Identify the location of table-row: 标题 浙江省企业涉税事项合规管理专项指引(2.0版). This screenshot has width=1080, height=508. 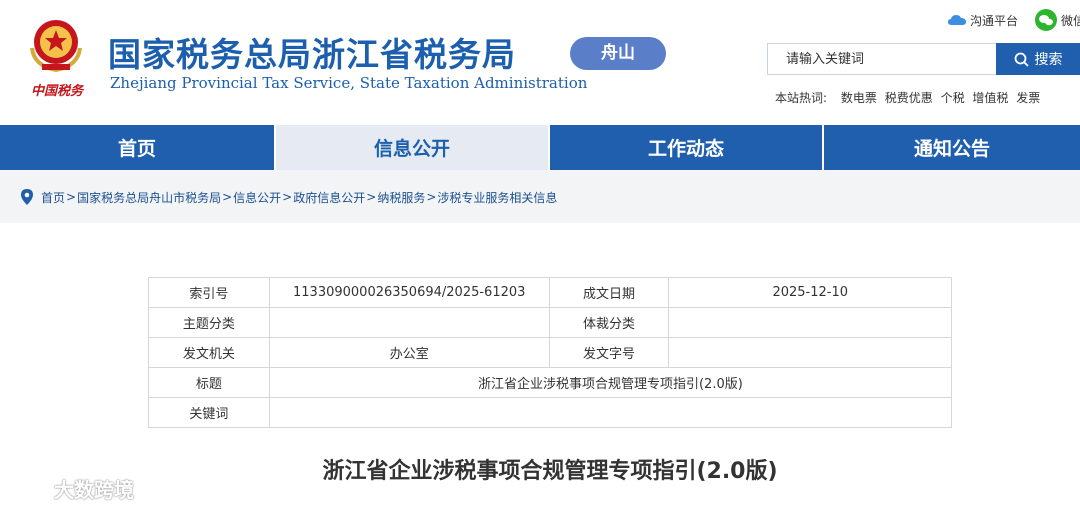
(550, 382).